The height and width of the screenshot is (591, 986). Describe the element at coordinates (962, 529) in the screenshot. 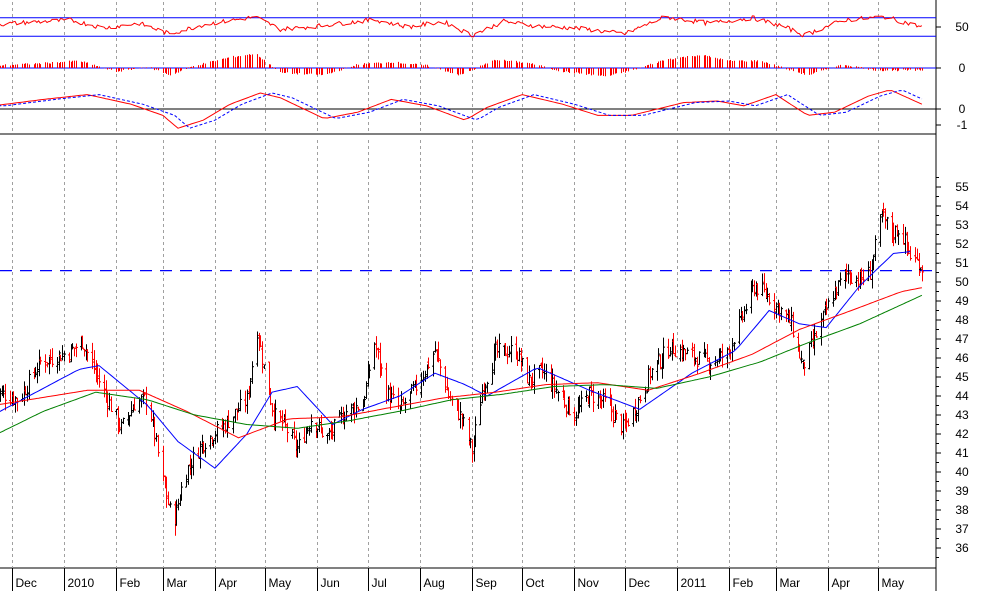

I see `y-tick-label: 37` at that location.